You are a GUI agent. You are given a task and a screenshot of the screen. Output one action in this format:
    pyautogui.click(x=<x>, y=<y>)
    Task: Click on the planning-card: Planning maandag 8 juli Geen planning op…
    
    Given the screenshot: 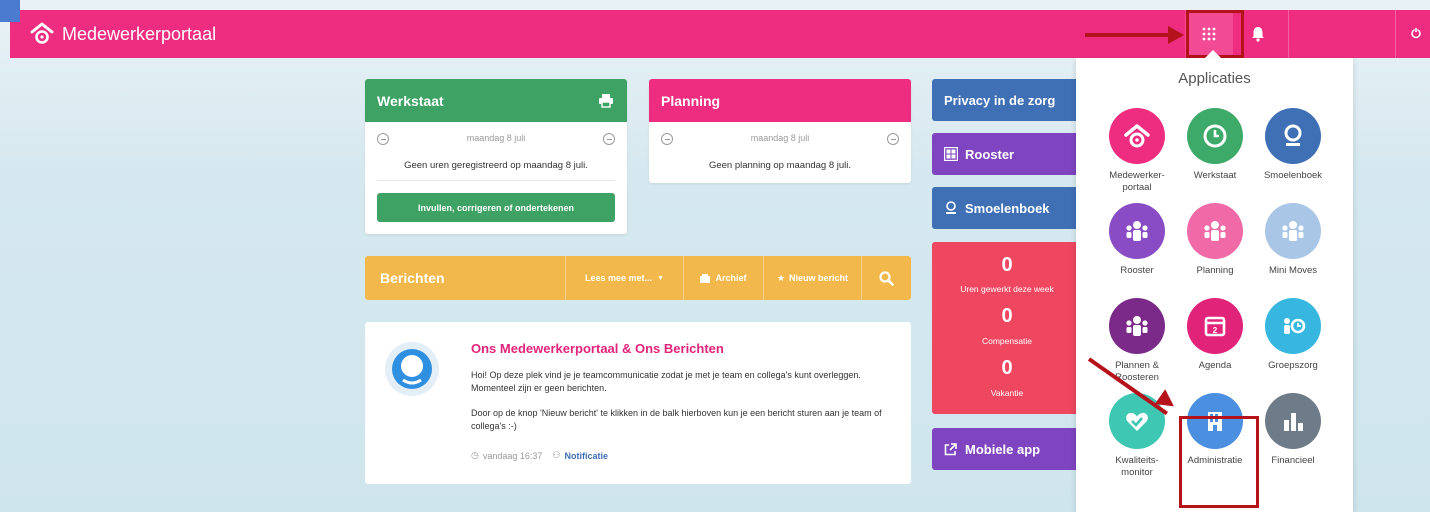 What is the action you would take?
    pyautogui.click(x=780, y=131)
    